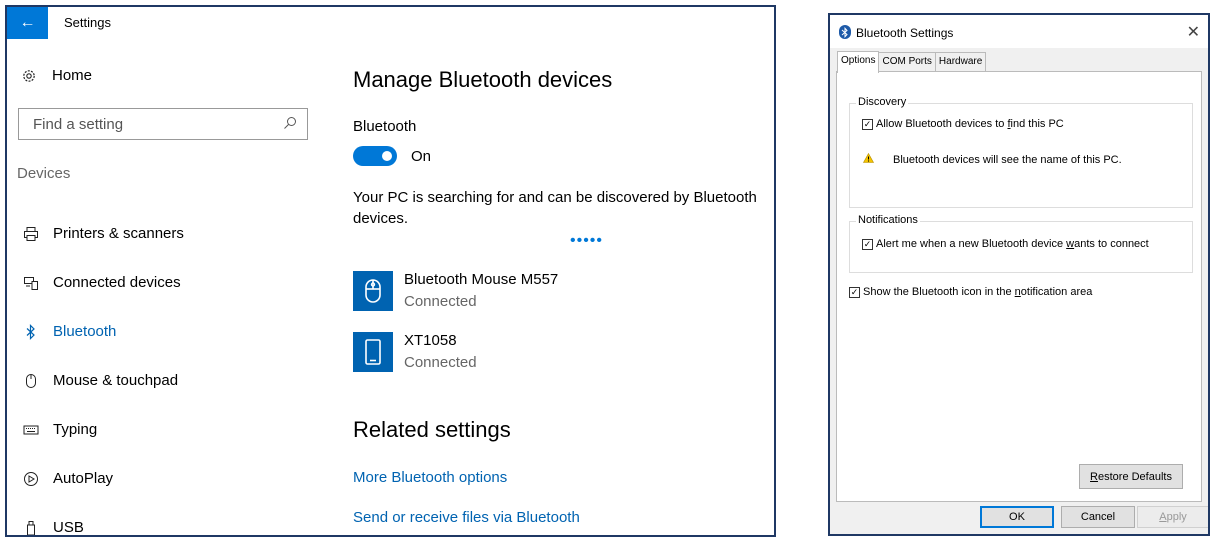 The image size is (1214, 540). Describe the element at coordinates (373, 352) in the screenshot. I see `phone-device-icon` at that location.